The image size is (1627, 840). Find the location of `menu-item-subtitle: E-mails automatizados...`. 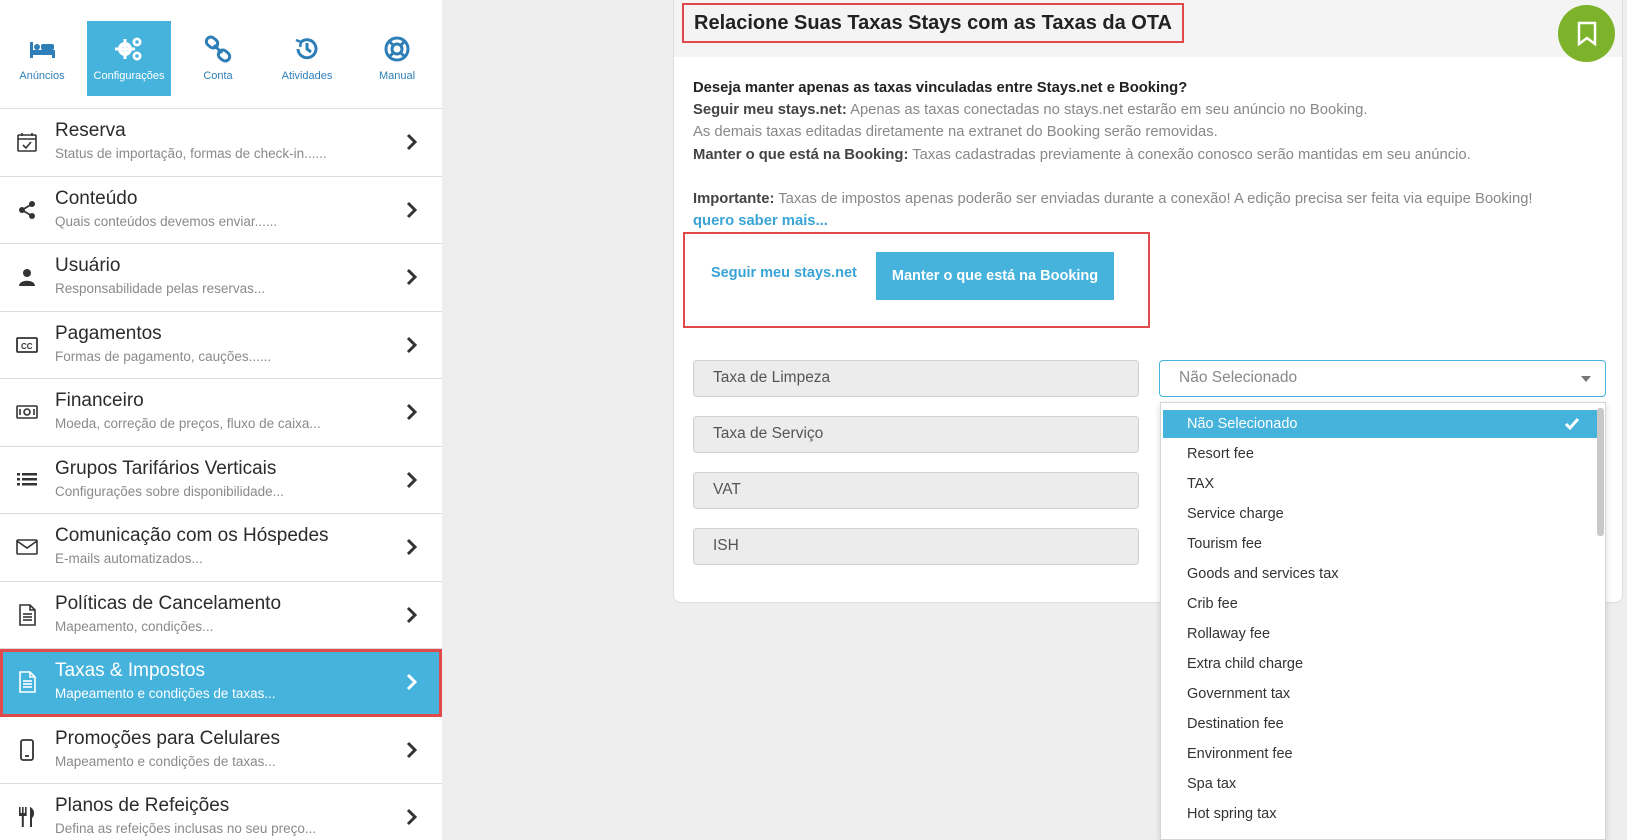

menu-item-subtitle: E-mails automatizados... is located at coordinates (129, 558).